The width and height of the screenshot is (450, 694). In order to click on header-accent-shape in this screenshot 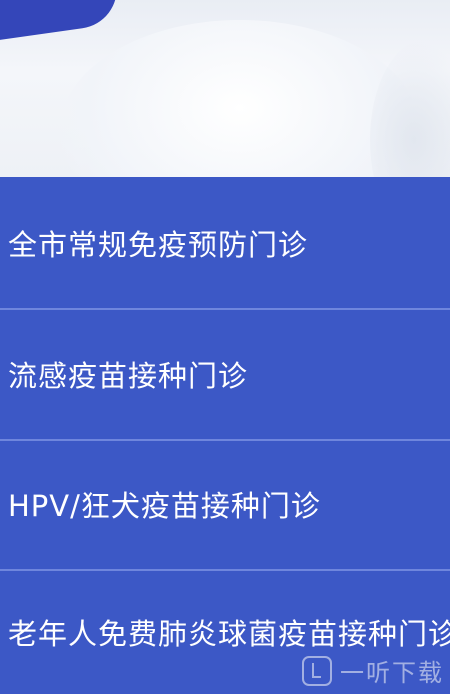, I will do `click(61, 22)`.